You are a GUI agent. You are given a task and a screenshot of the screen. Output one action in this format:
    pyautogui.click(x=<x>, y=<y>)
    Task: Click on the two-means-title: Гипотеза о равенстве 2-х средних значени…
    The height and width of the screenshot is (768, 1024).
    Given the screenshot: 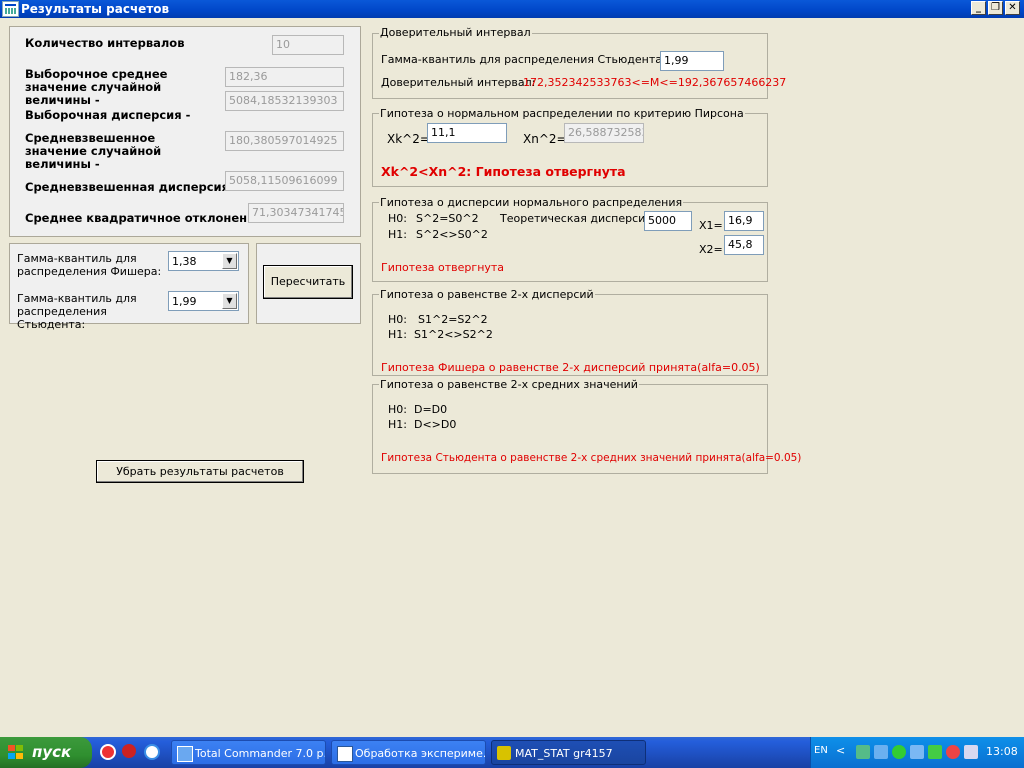 What is the action you would take?
    pyautogui.click(x=509, y=384)
    